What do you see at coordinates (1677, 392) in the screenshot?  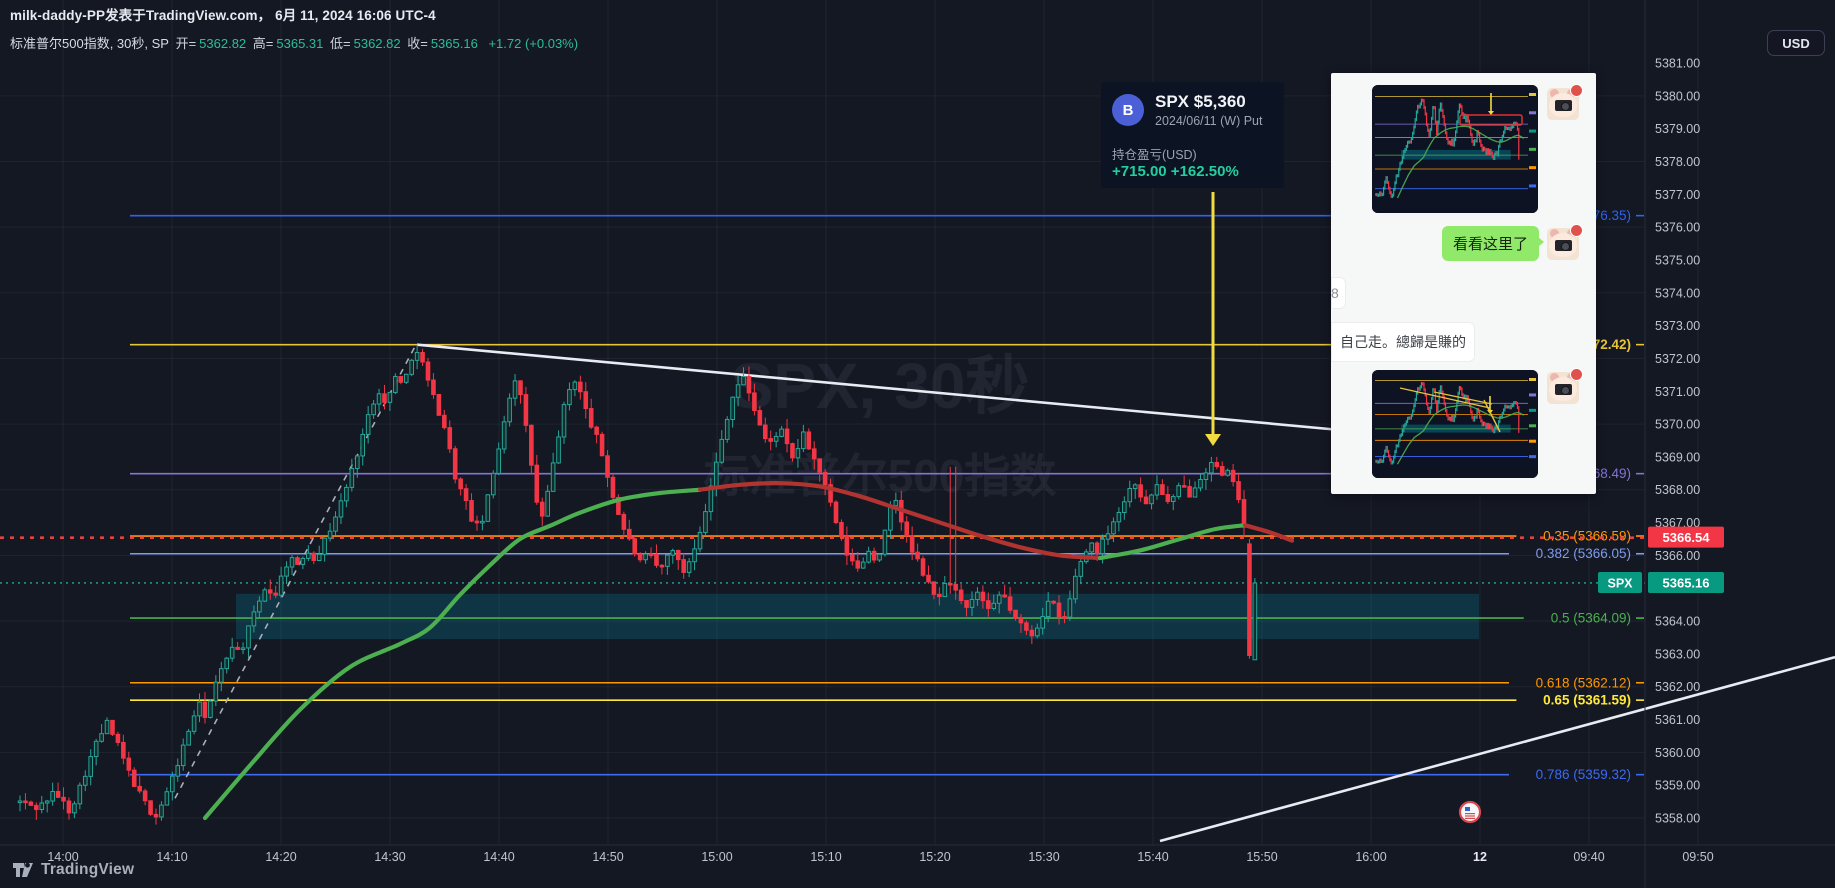 I see `svg-text: 5371.00` at bounding box center [1677, 392].